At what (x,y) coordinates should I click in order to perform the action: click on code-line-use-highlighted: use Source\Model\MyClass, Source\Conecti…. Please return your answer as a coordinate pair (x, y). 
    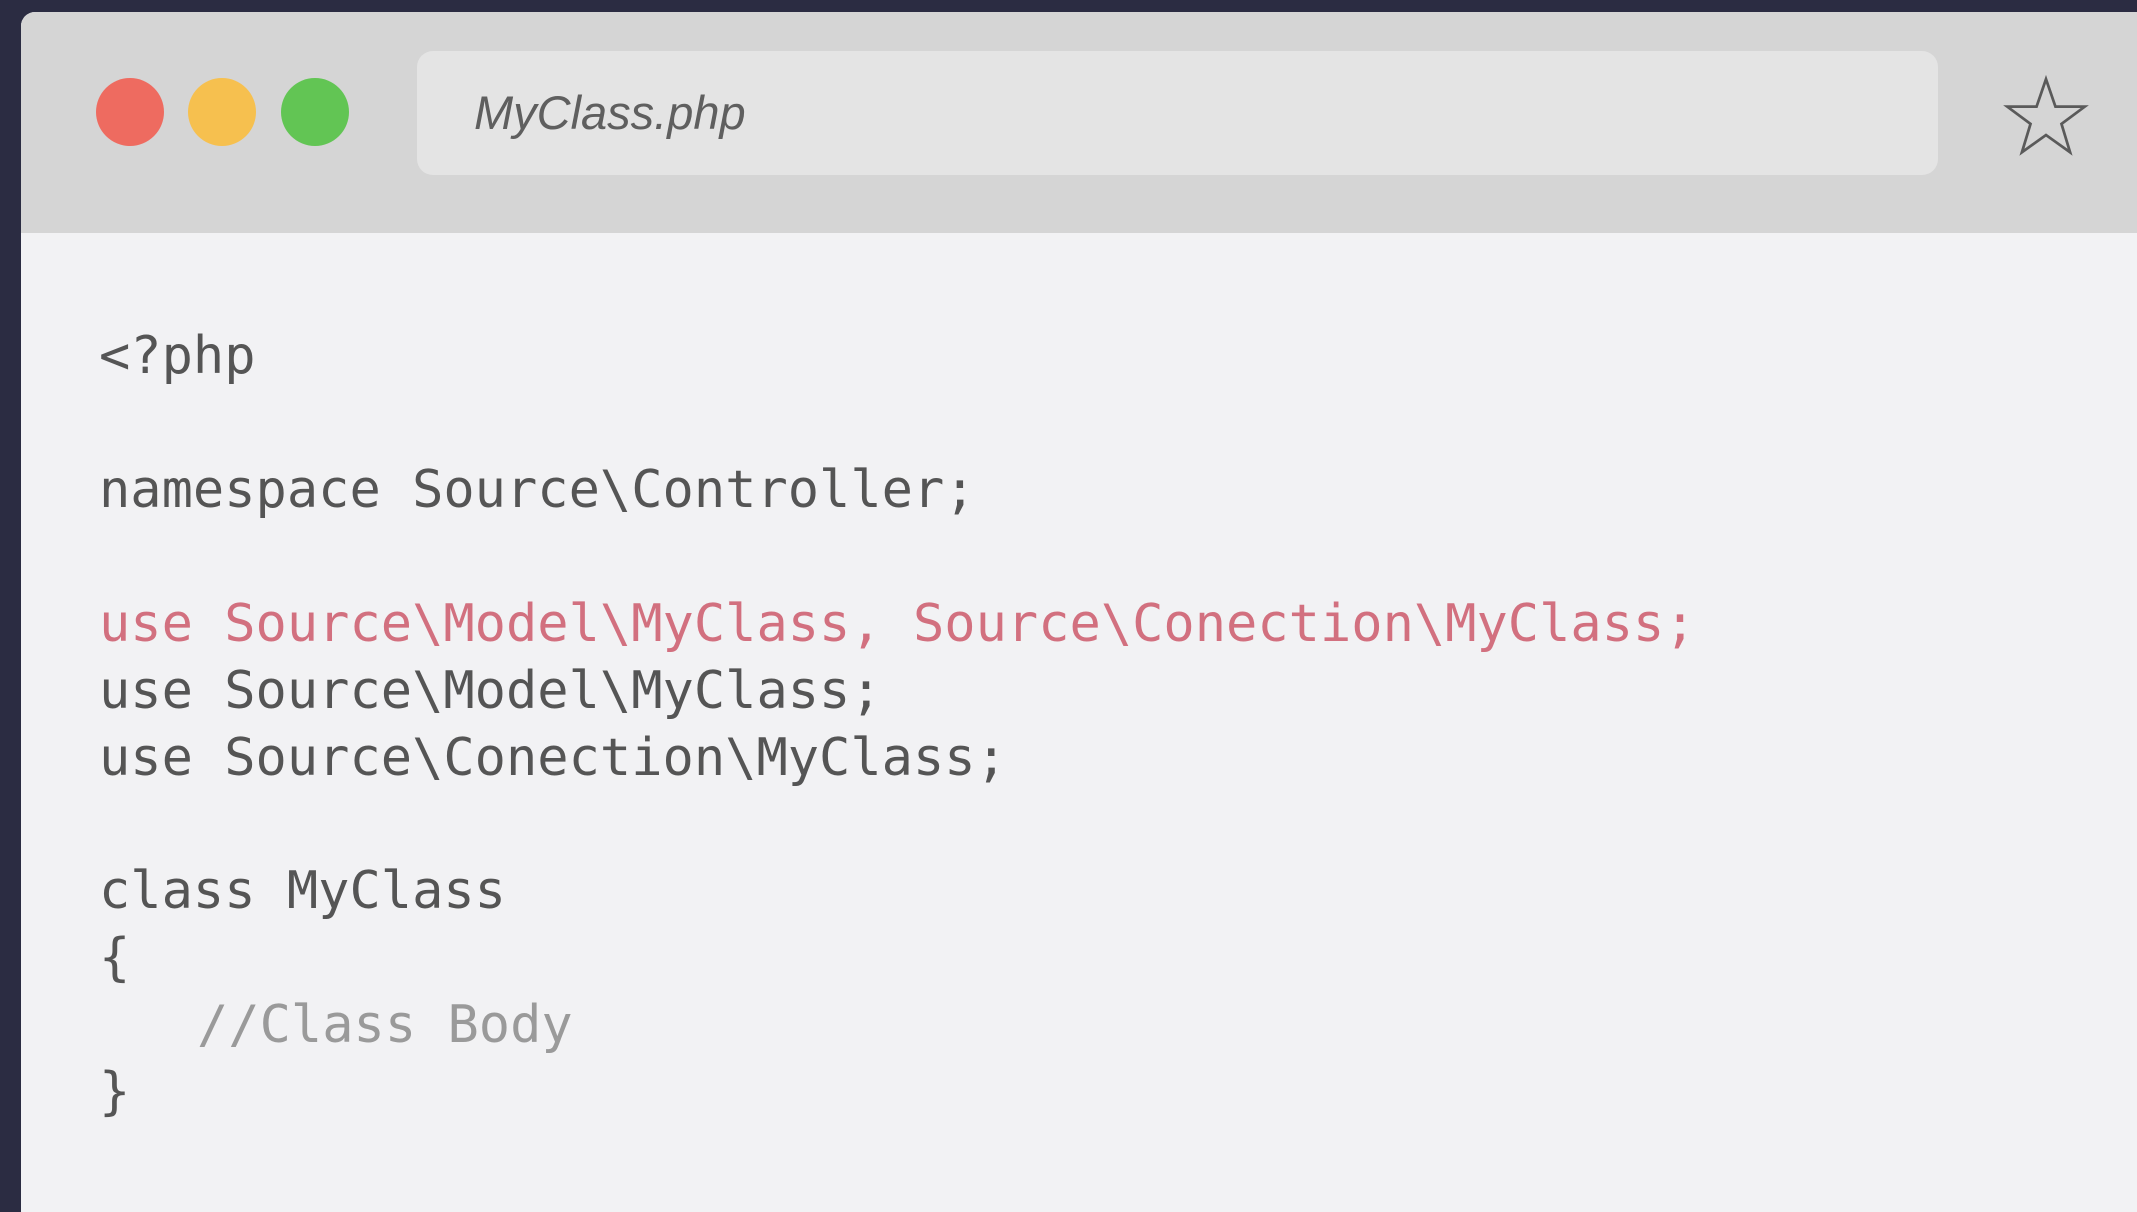
    Looking at the image, I should click on (897, 624).